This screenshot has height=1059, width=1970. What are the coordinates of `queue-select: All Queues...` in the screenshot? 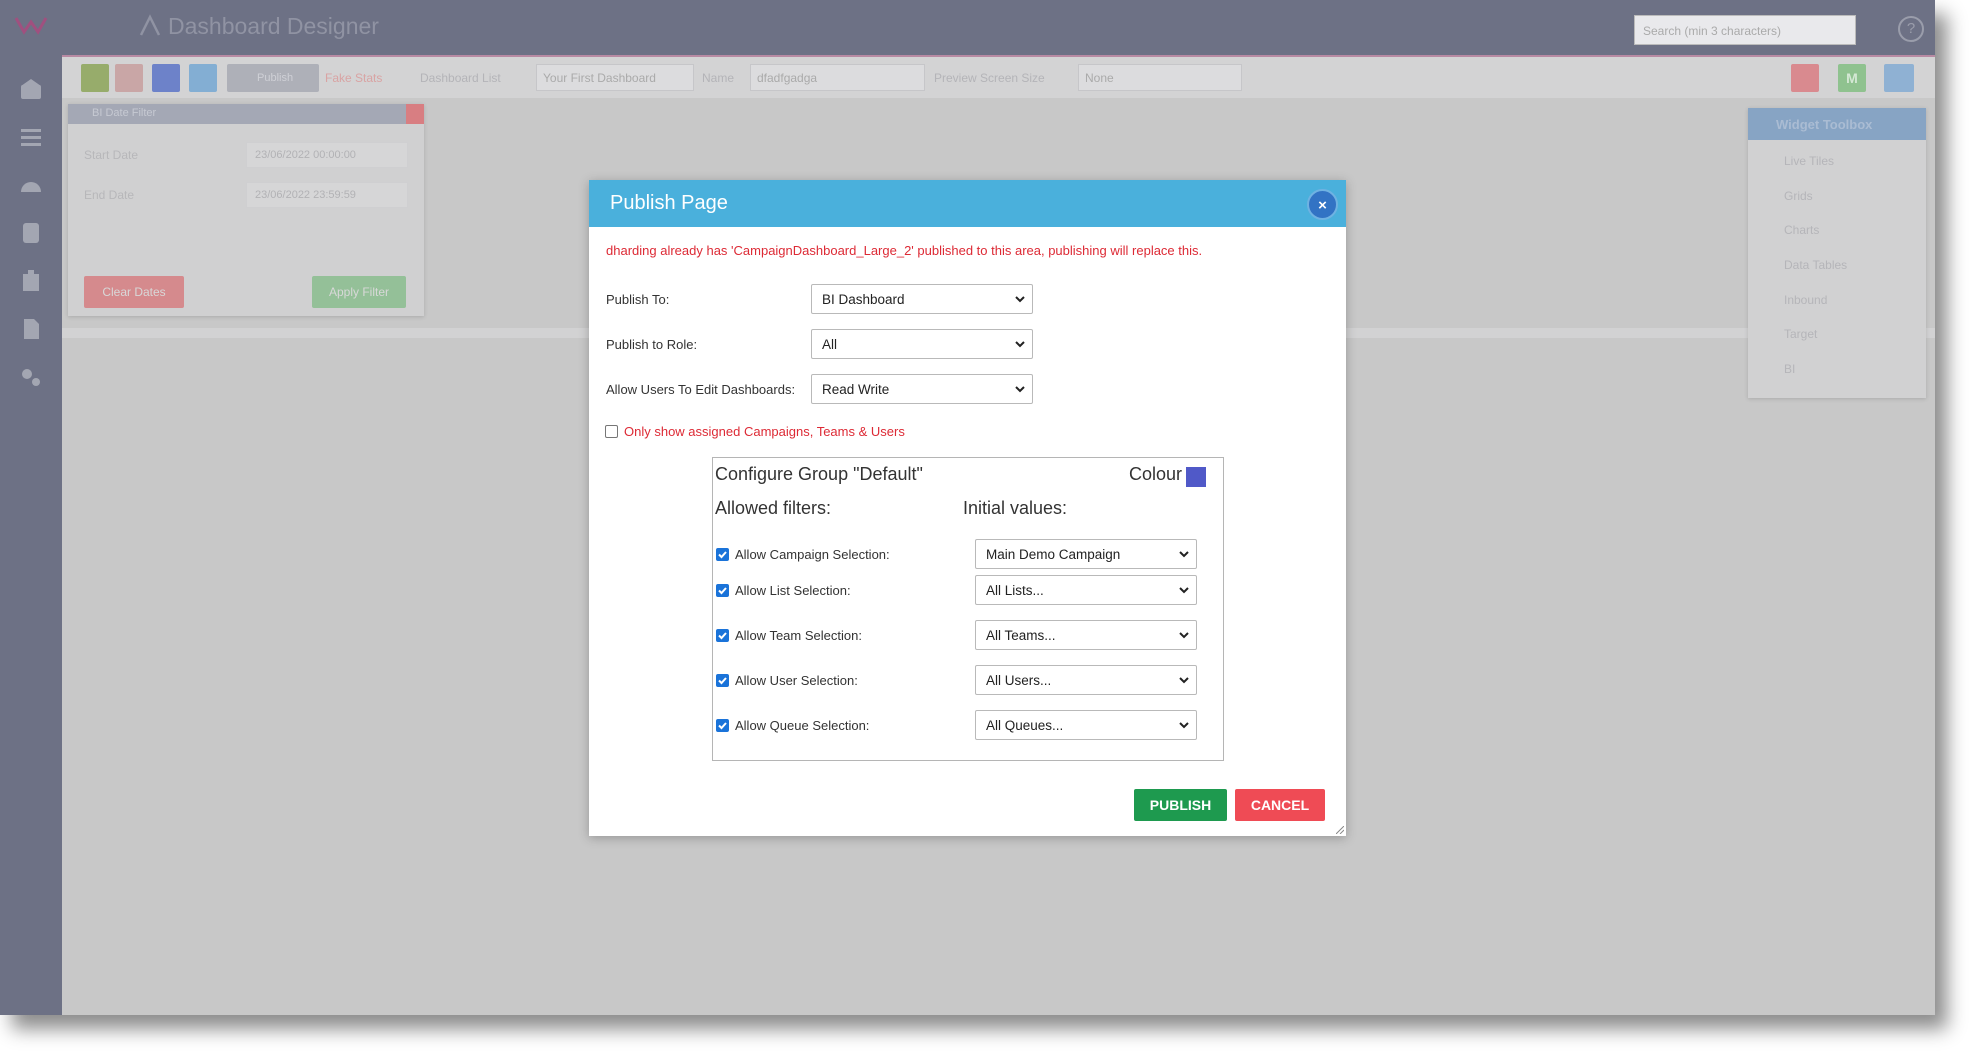 It's located at (1086, 725).